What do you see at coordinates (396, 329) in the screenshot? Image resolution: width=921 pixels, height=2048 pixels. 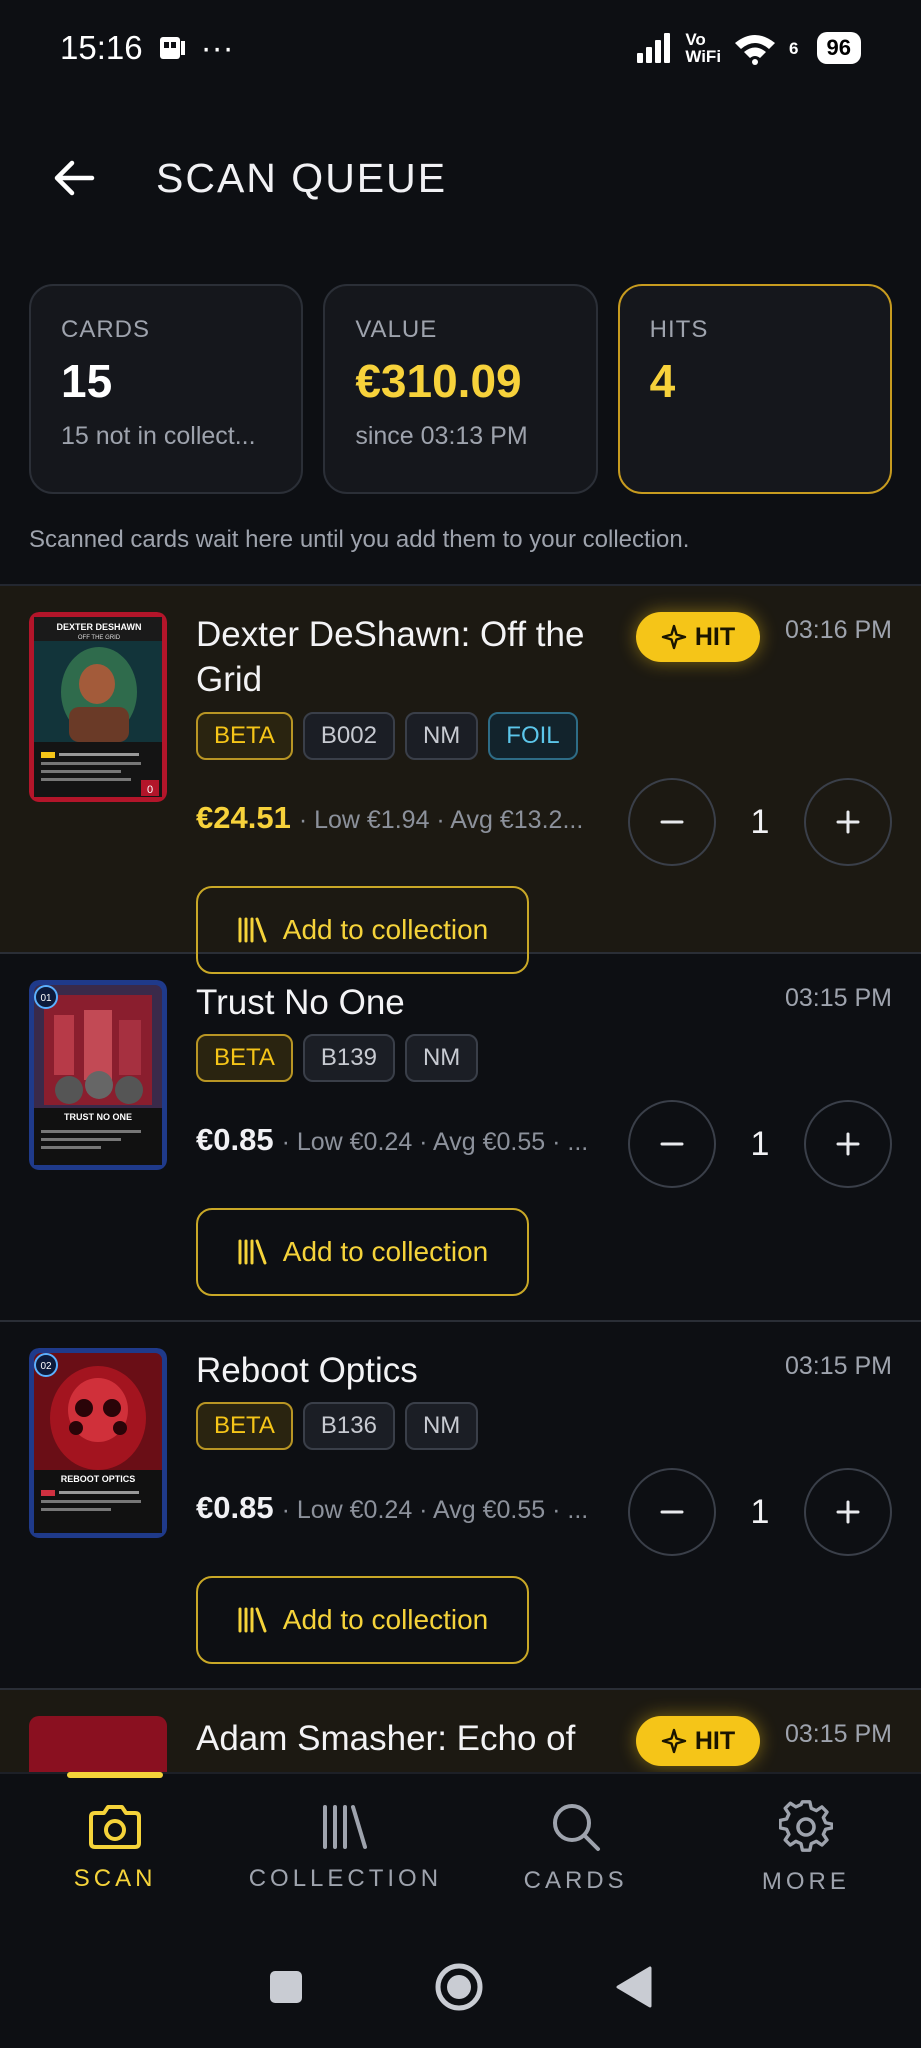 I see `stat-label: VALUE` at bounding box center [396, 329].